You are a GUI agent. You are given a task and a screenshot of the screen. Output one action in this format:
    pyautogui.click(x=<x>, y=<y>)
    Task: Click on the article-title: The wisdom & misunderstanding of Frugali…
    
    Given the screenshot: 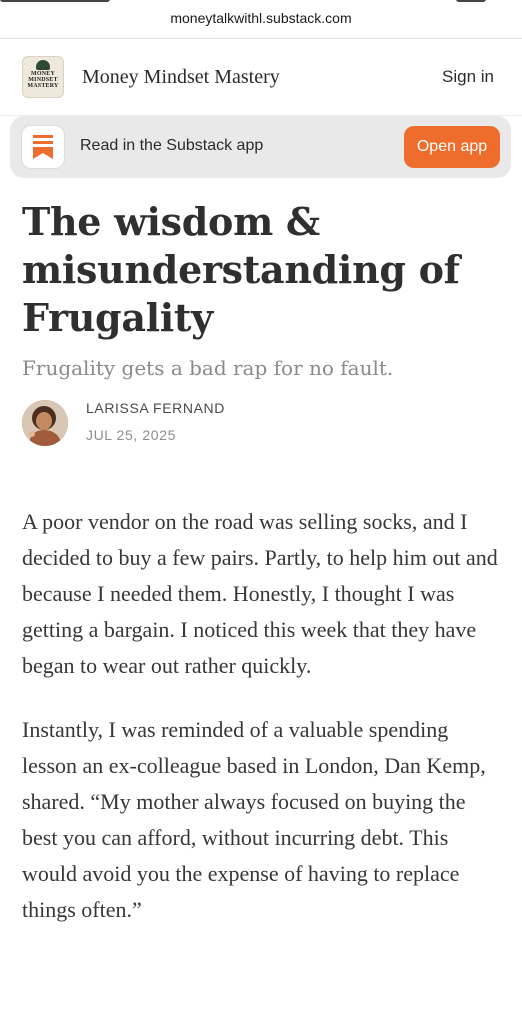 What is the action you would take?
    pyautogui.click(x=241, y=269)
    